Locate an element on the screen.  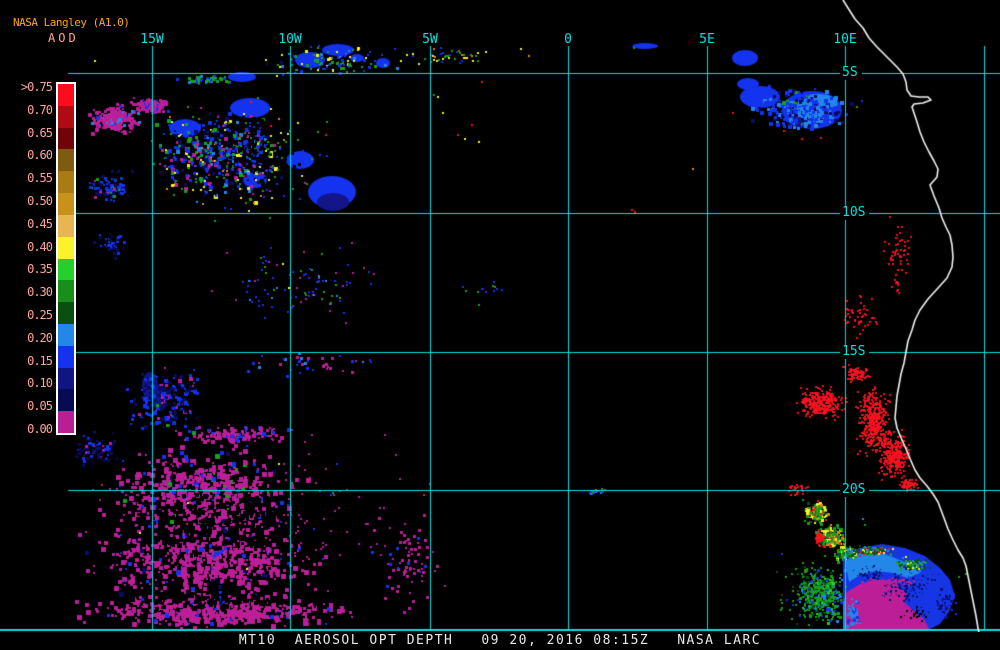
legend-label: >0.75 is located at coordinates (36, 87).